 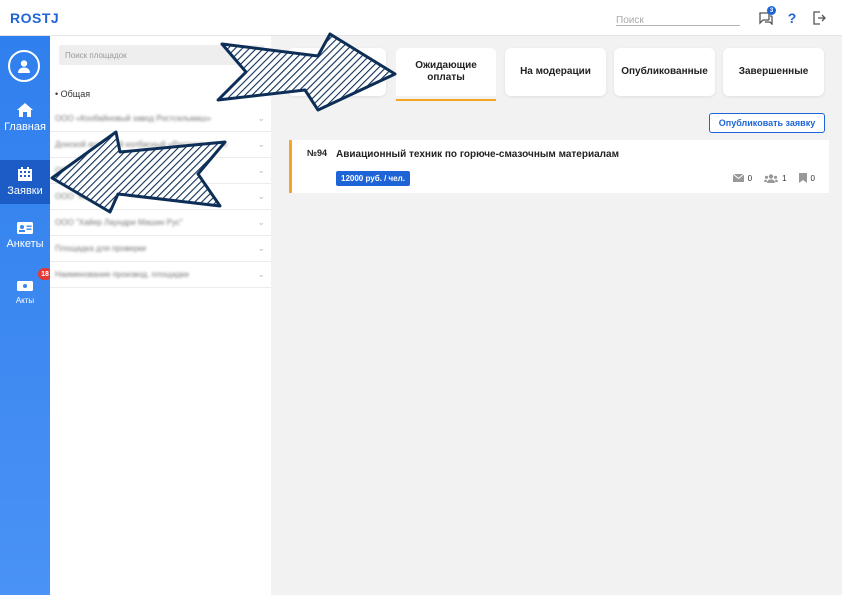 I want to click on site-name: Наименование производ. площадки, so click(x=122, y=274).